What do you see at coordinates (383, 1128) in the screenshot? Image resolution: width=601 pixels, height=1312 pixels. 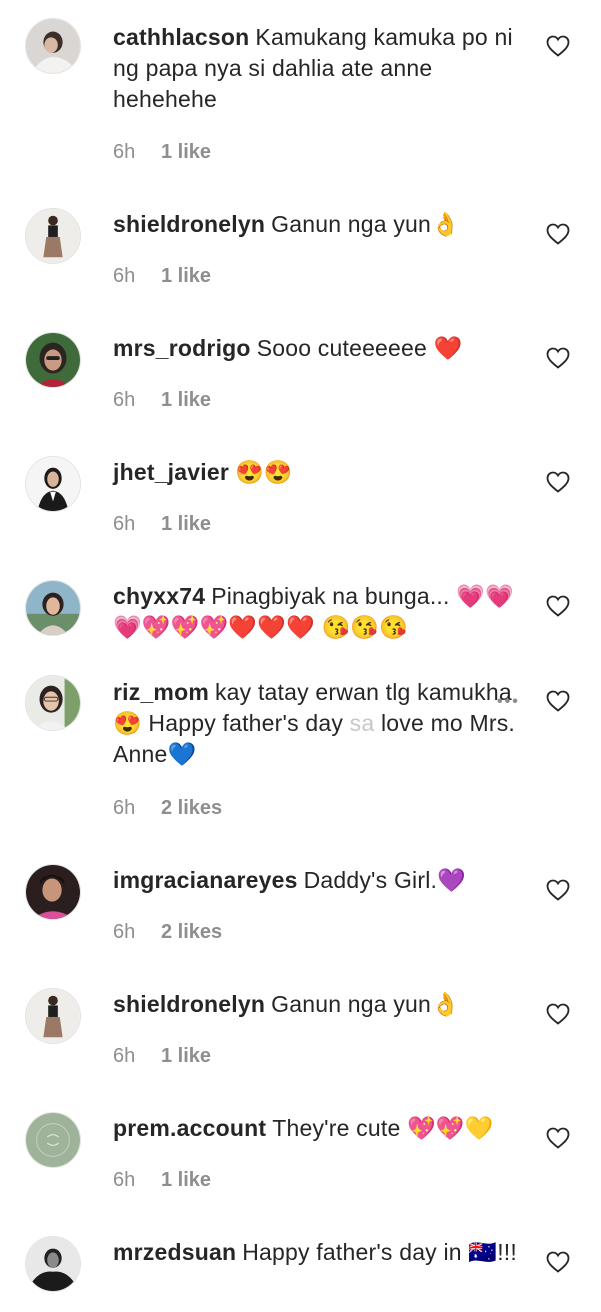 I see `comment-body: They're cute 💖💖💛` at bounding box center [383, 1128].